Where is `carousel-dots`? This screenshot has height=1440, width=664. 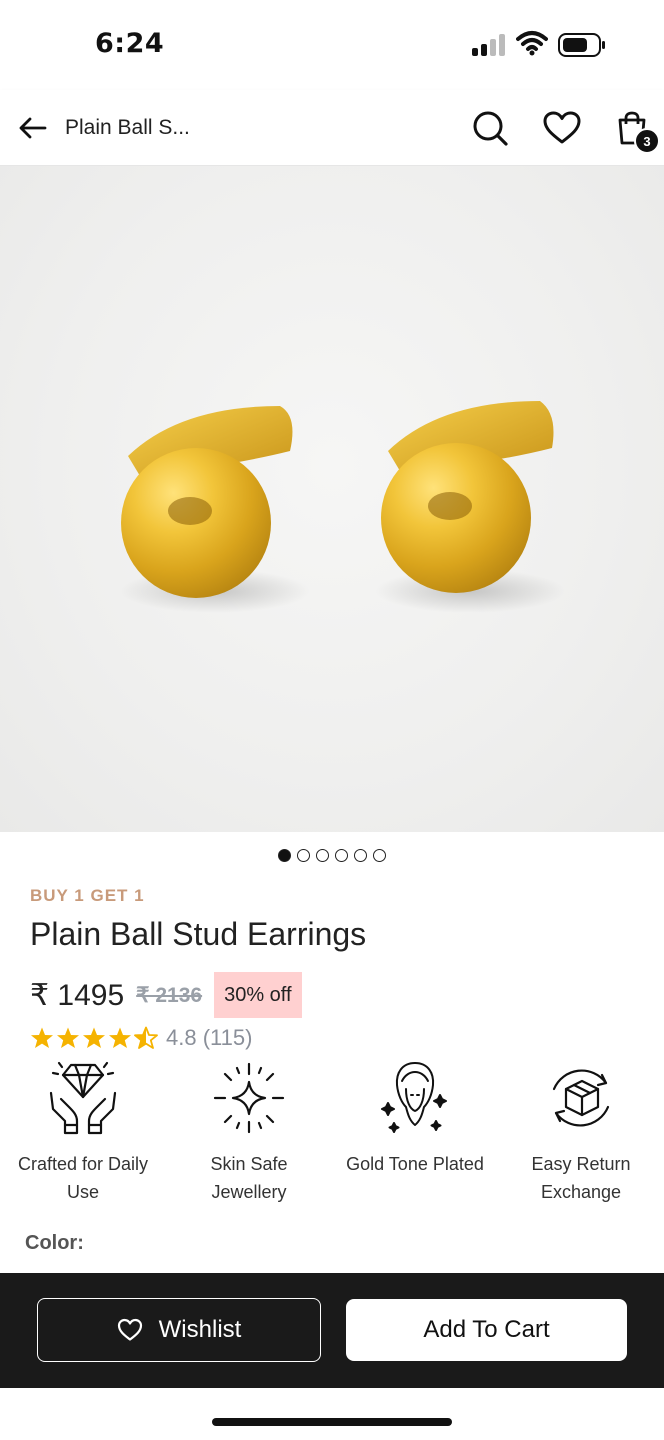
carousel-dots is located at coordinates (332, 855).